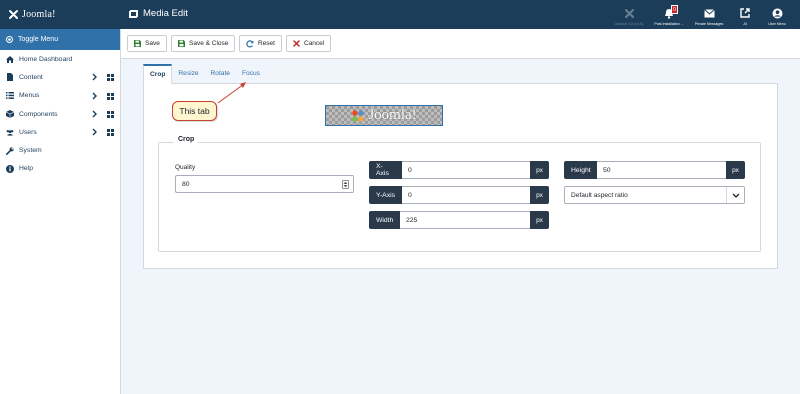  I want to click on y-axis-group: Y-Axis 0 px, so click(459, 195).